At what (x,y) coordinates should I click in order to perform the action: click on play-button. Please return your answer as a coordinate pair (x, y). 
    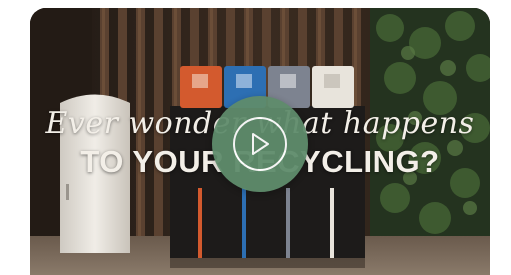
    Looking at the image, I should click on (260, 144).